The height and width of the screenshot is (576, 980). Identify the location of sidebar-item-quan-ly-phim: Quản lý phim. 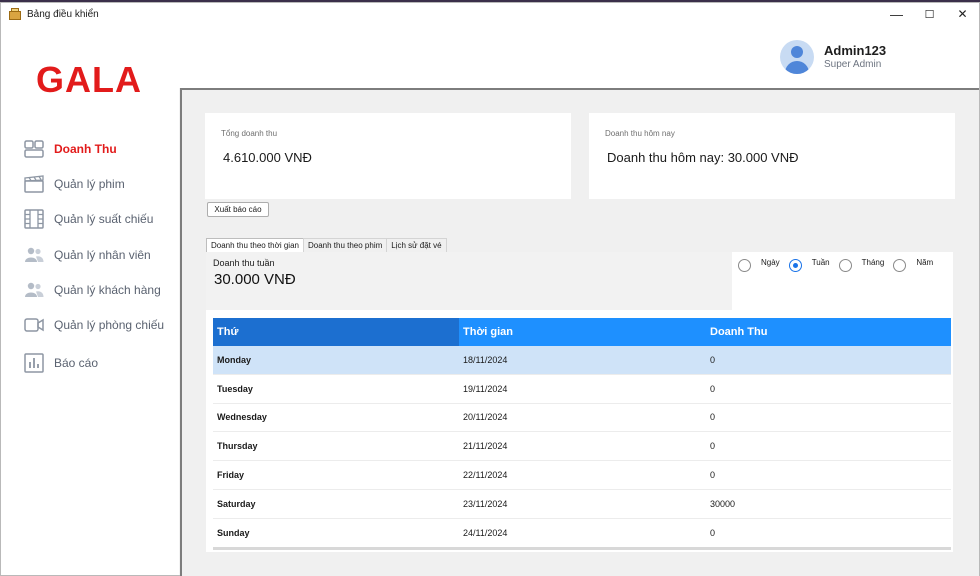
(90, 183).